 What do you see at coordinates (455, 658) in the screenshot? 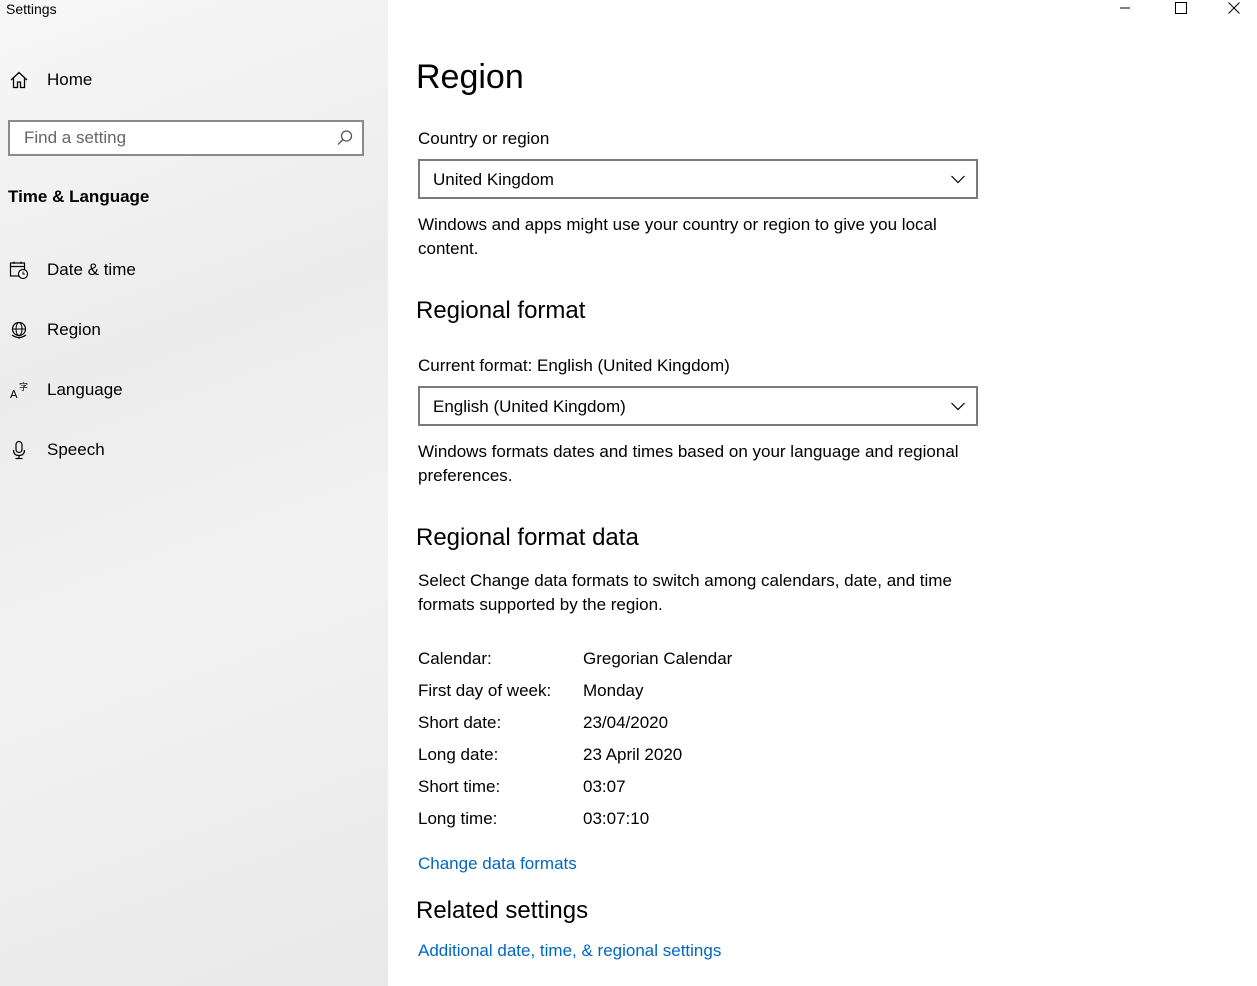
I see `format-row-key: Calendar:` at bounding box center [455, 658].